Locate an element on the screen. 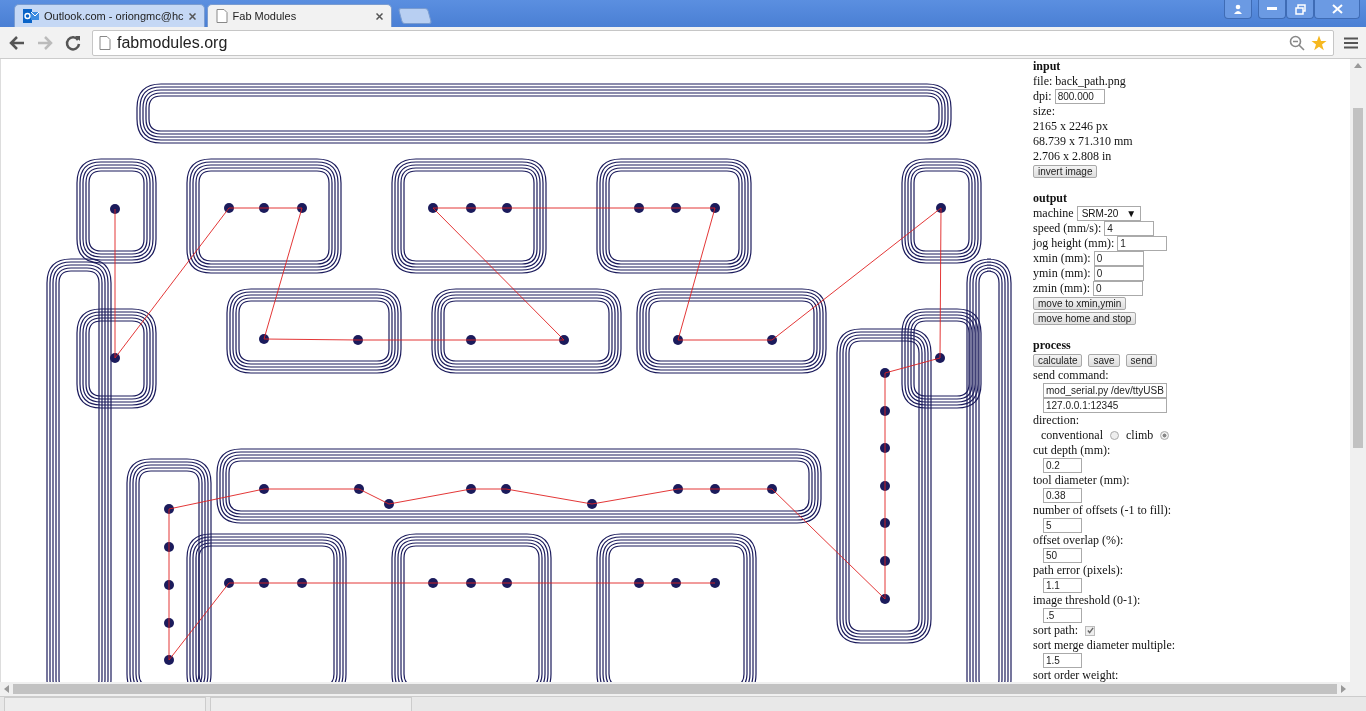 The width and height of the screenshot is (1366, 711). back-icon is located at coordinates (17, 42).